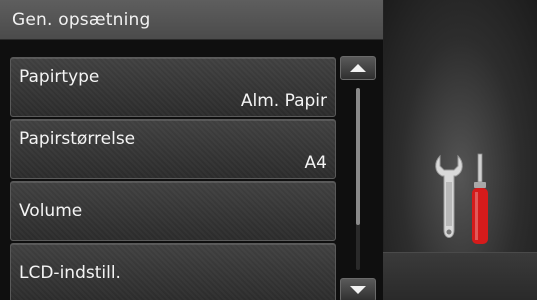  Describe the element at coordinates (449, 196) in the screenshot. I see `wrench-icon` at that location.